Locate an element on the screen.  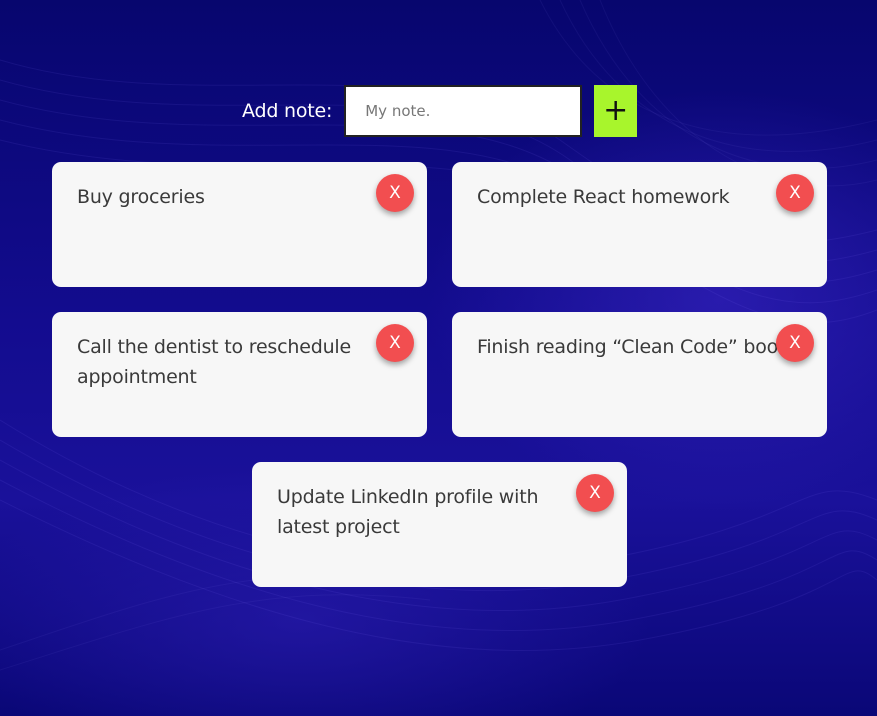
note-input is located at coordinates (463, 111).